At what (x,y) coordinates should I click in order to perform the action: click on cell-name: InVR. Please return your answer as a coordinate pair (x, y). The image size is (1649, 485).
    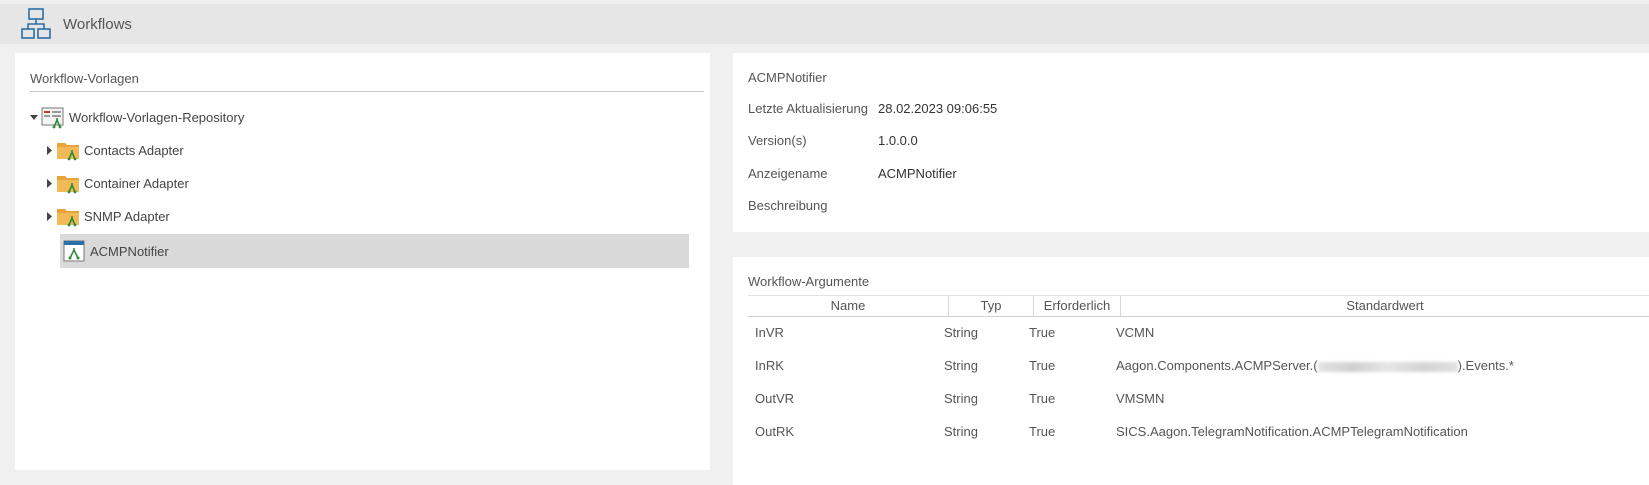
    Looking at the image, I should click on (769, 332).